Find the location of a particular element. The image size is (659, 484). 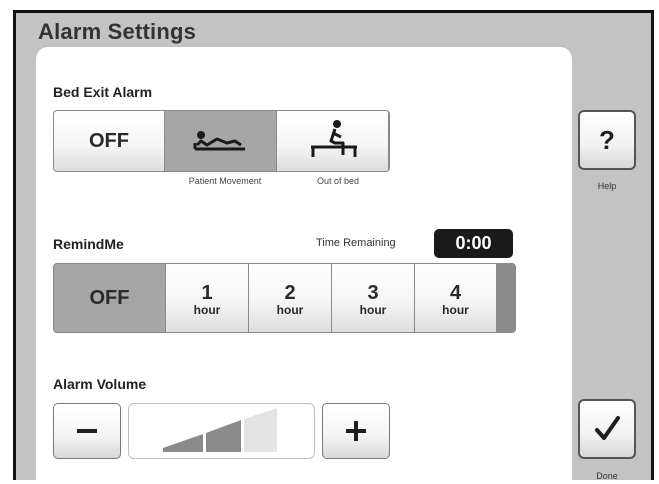

bed-exit-off-button: OFF is located at coordinates (109, 141).